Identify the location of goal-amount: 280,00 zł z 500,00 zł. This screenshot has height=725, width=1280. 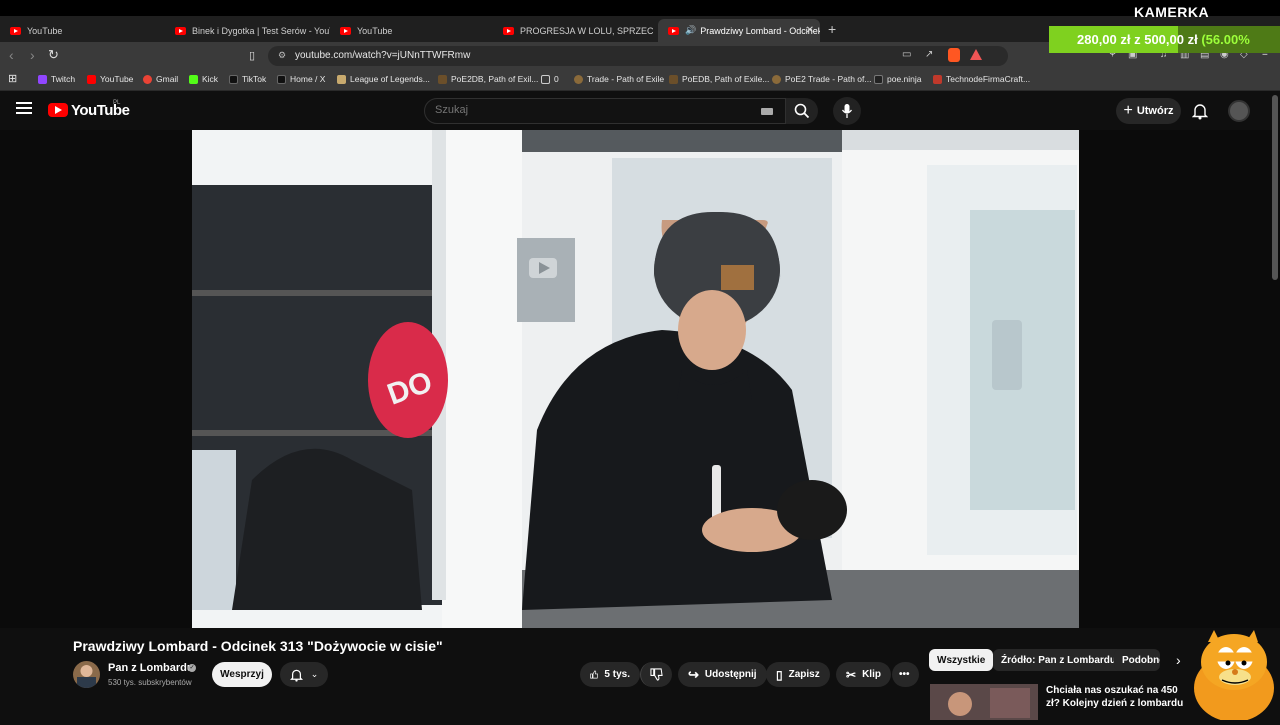
(1137, 39).